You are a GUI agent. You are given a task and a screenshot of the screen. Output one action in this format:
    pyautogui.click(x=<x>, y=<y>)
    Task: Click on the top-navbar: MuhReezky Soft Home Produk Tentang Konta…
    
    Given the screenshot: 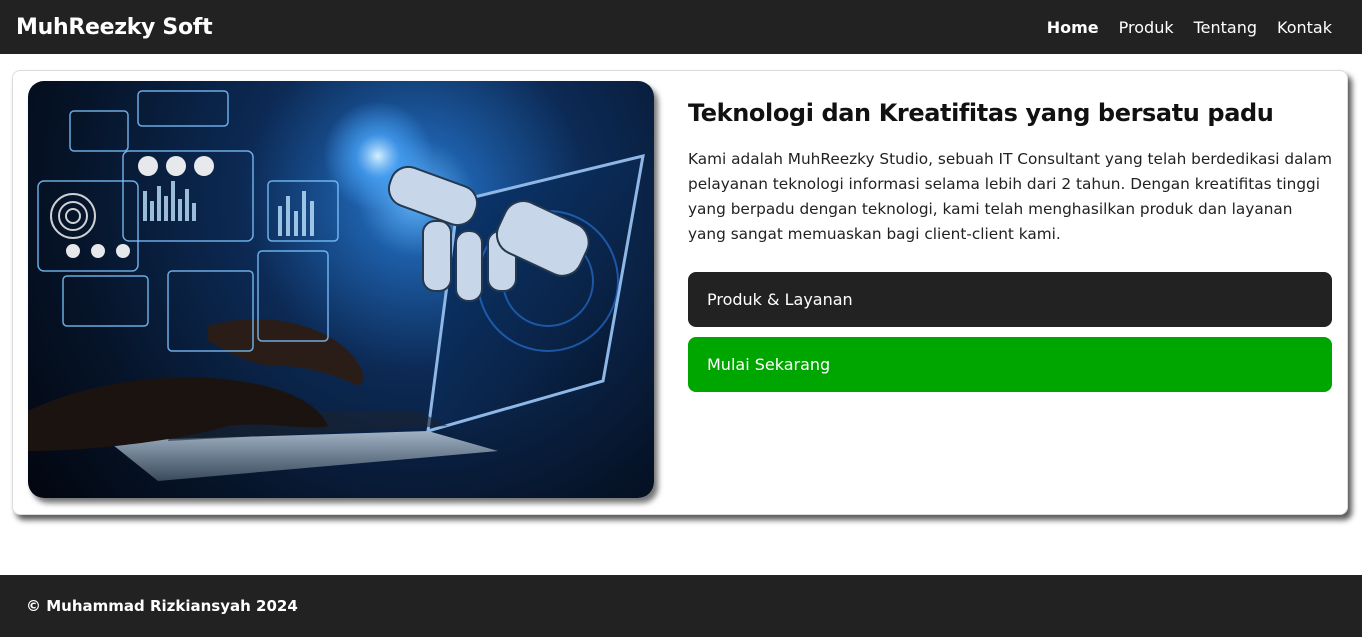 What is the action you would take?
    pyautogui.click(x=681, y=27)
    